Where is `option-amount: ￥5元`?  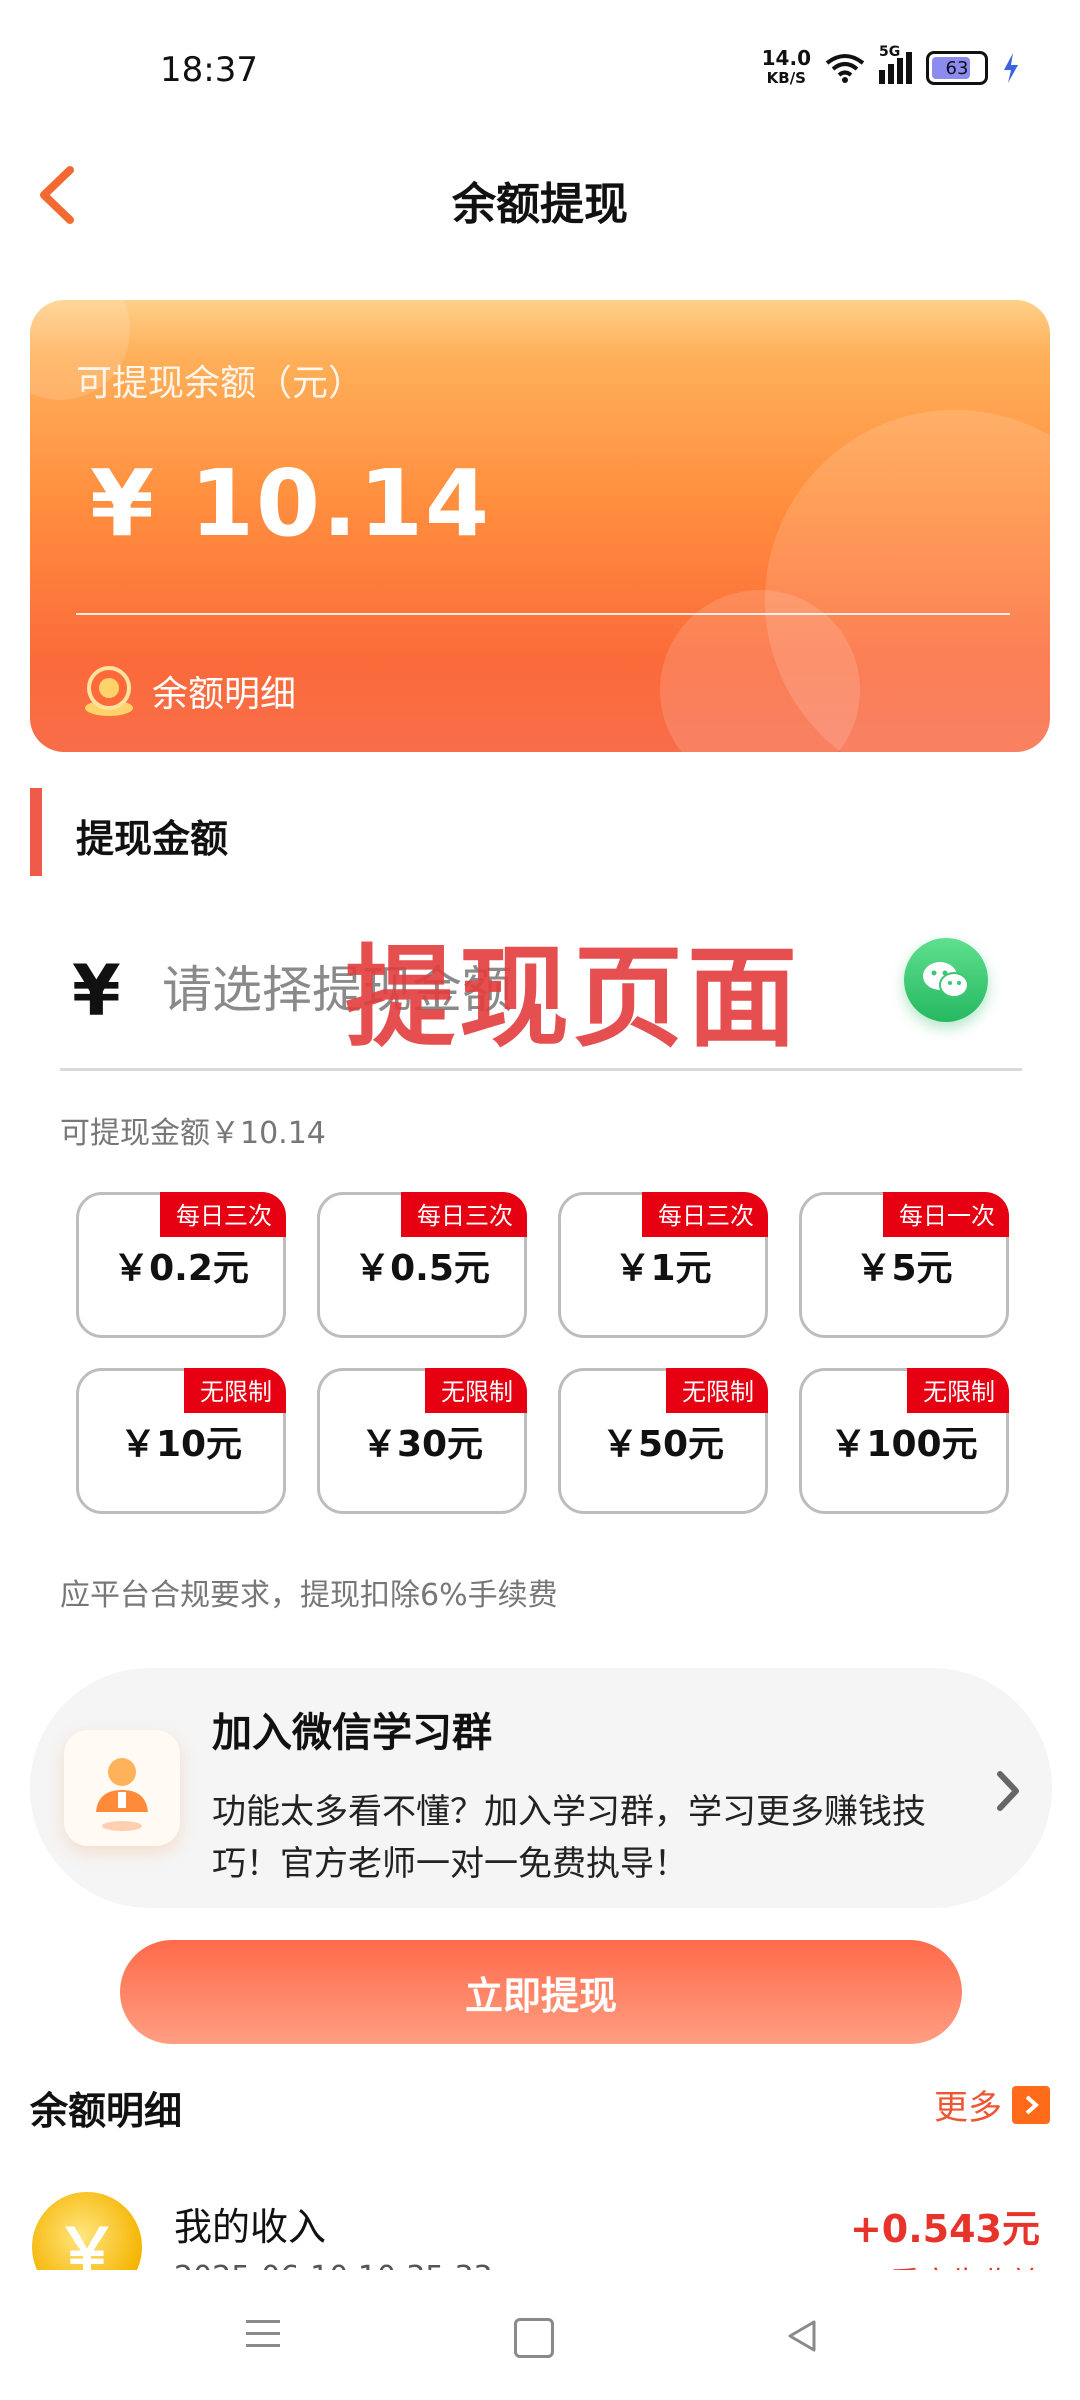 option-amount: ￥5元 is located at coordinates (904, 1268).